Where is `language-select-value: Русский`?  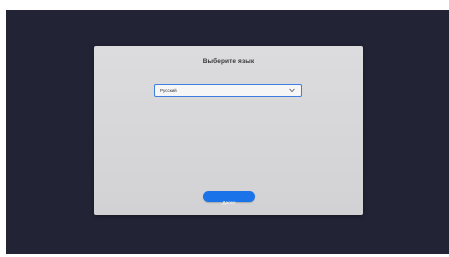
language-select-value: Русский is located at coordinates (168, 90).